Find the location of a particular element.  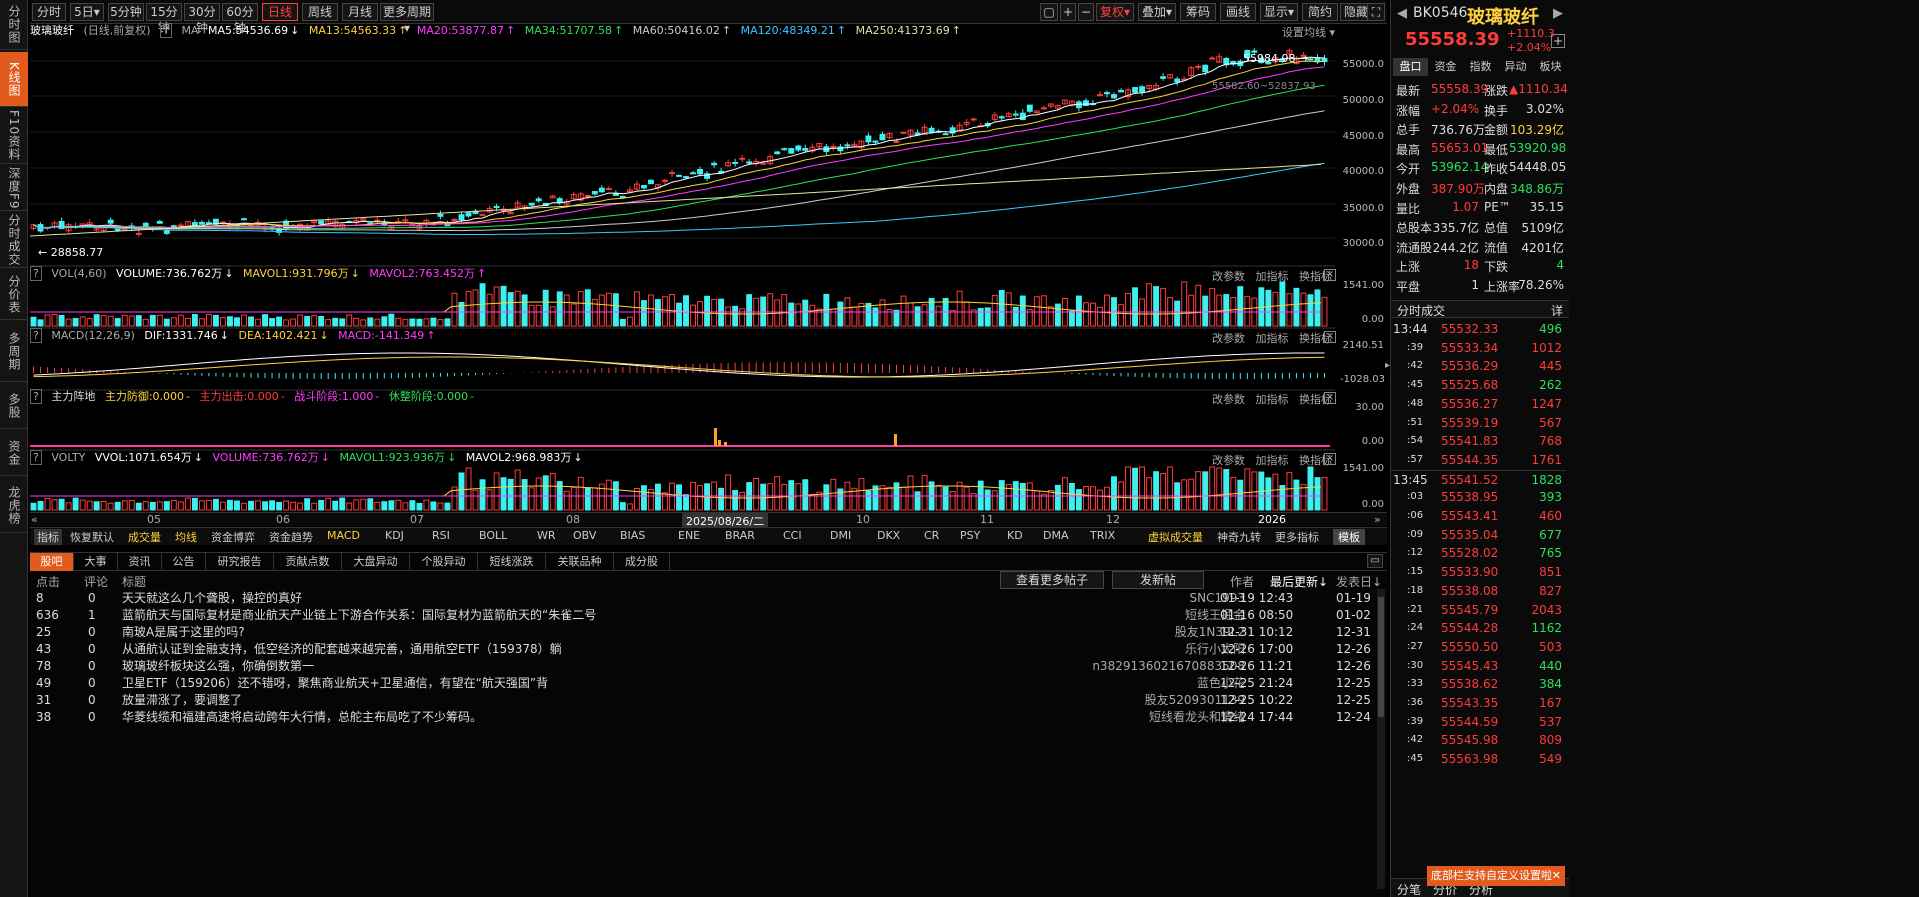

period-weekly: 周线 is located at coordinates (320, 12).